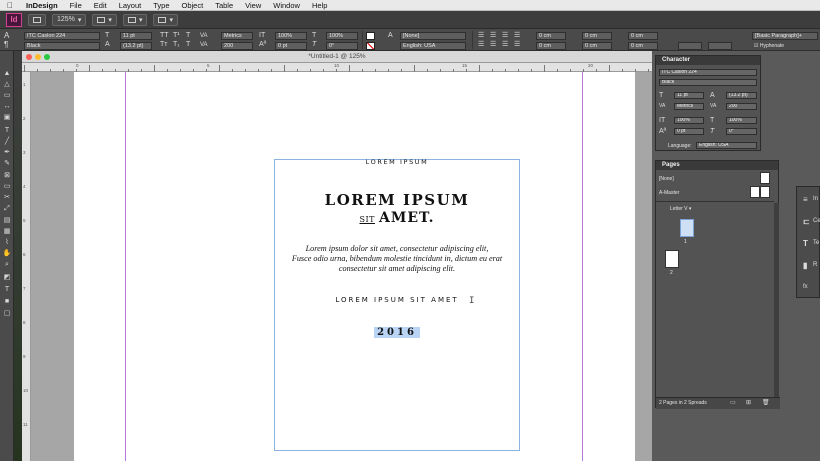 The width and height of the screenshot is (820, 461). Describe the element at coordinates (136, 46) in the screenshot. I see `leading-field: (13.2 pt)` at that location.